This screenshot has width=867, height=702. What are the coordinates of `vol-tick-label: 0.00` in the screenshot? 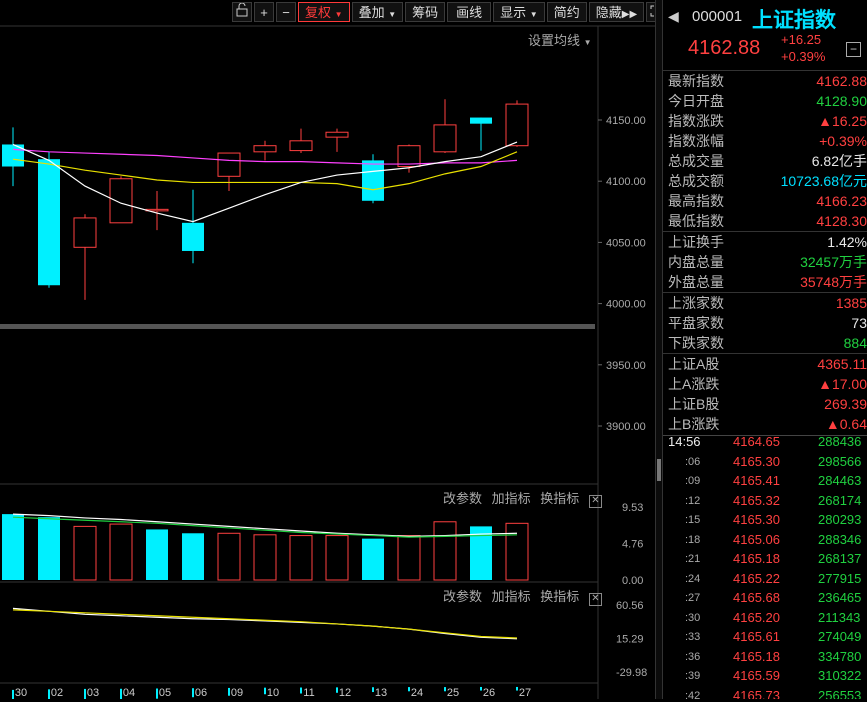 It's located at (632, 581).